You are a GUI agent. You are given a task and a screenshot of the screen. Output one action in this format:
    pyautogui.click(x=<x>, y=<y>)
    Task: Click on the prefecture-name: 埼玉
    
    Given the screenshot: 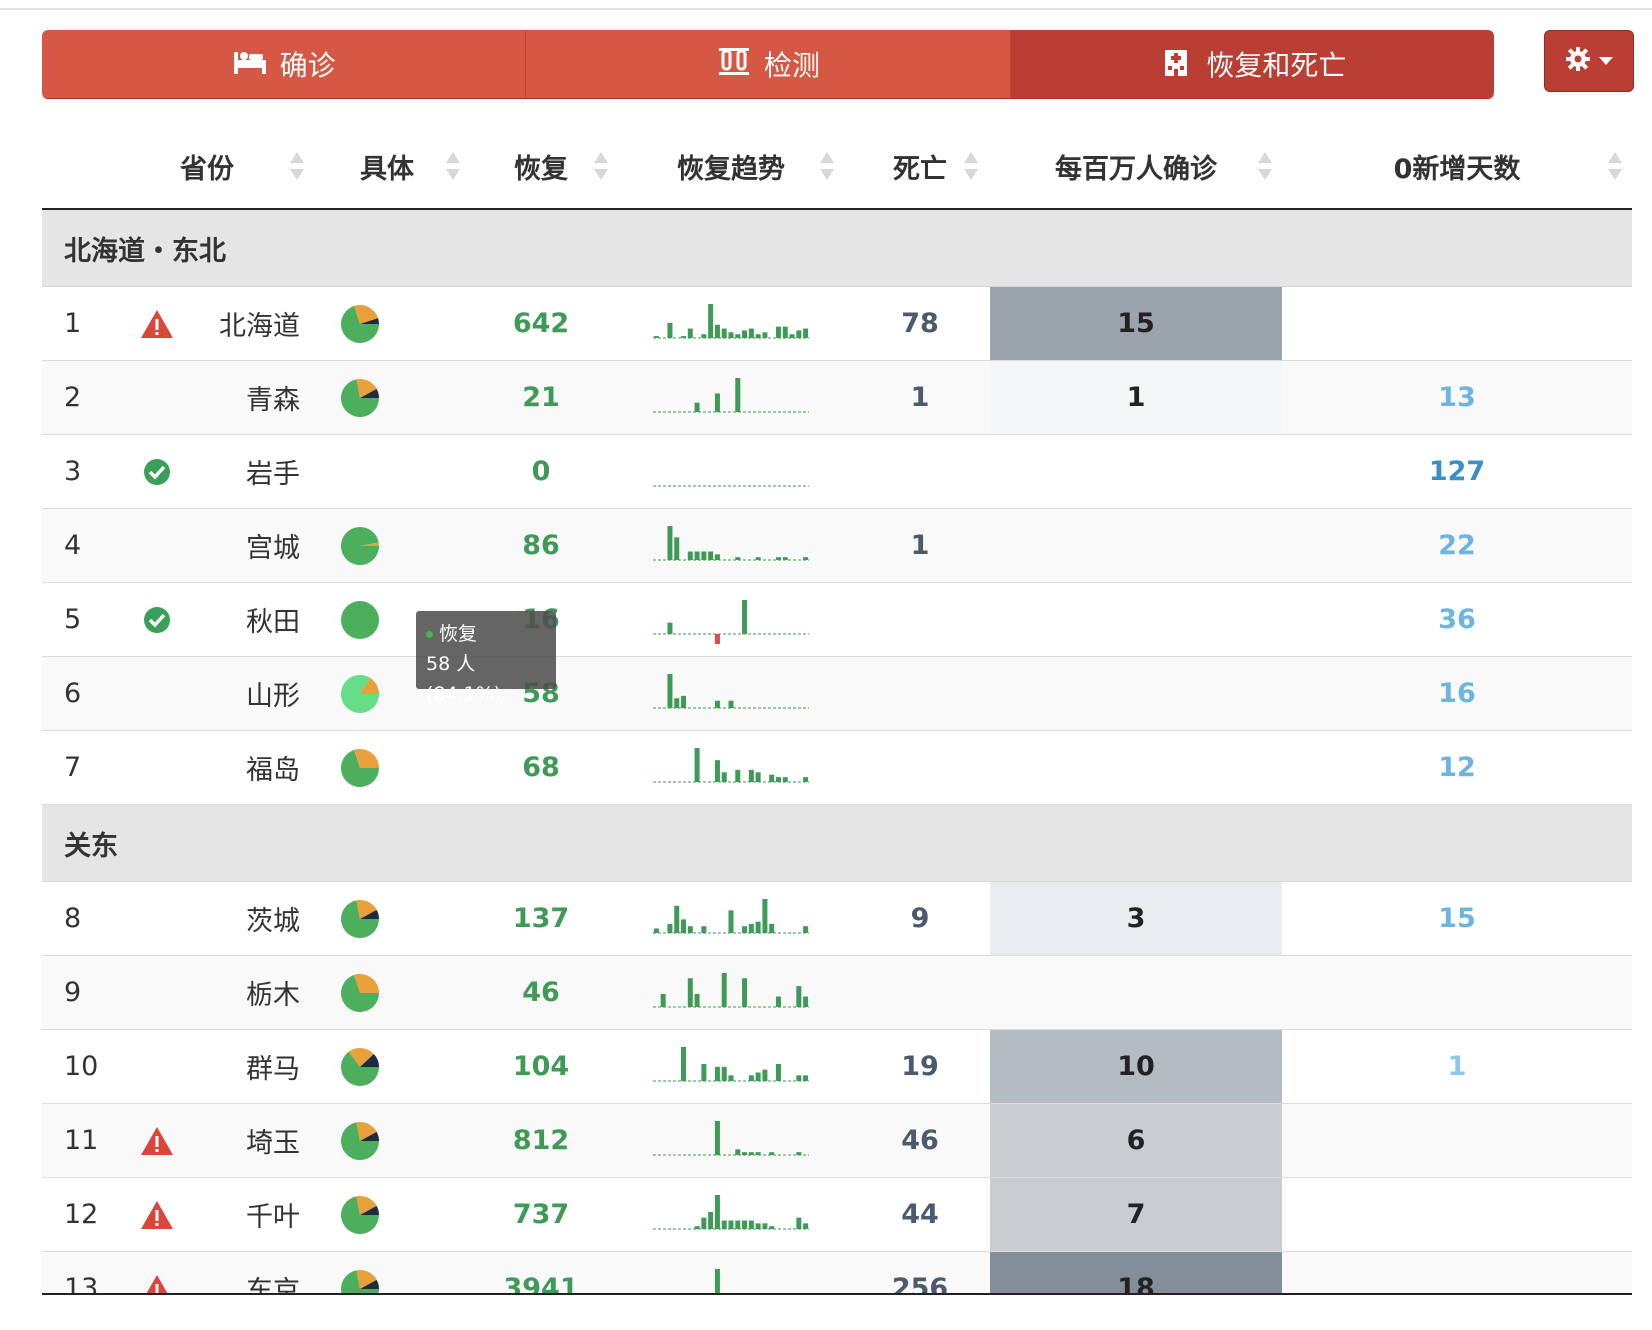 What is the action you would take?
    pyautogui.click(x=257, y=1140)
    